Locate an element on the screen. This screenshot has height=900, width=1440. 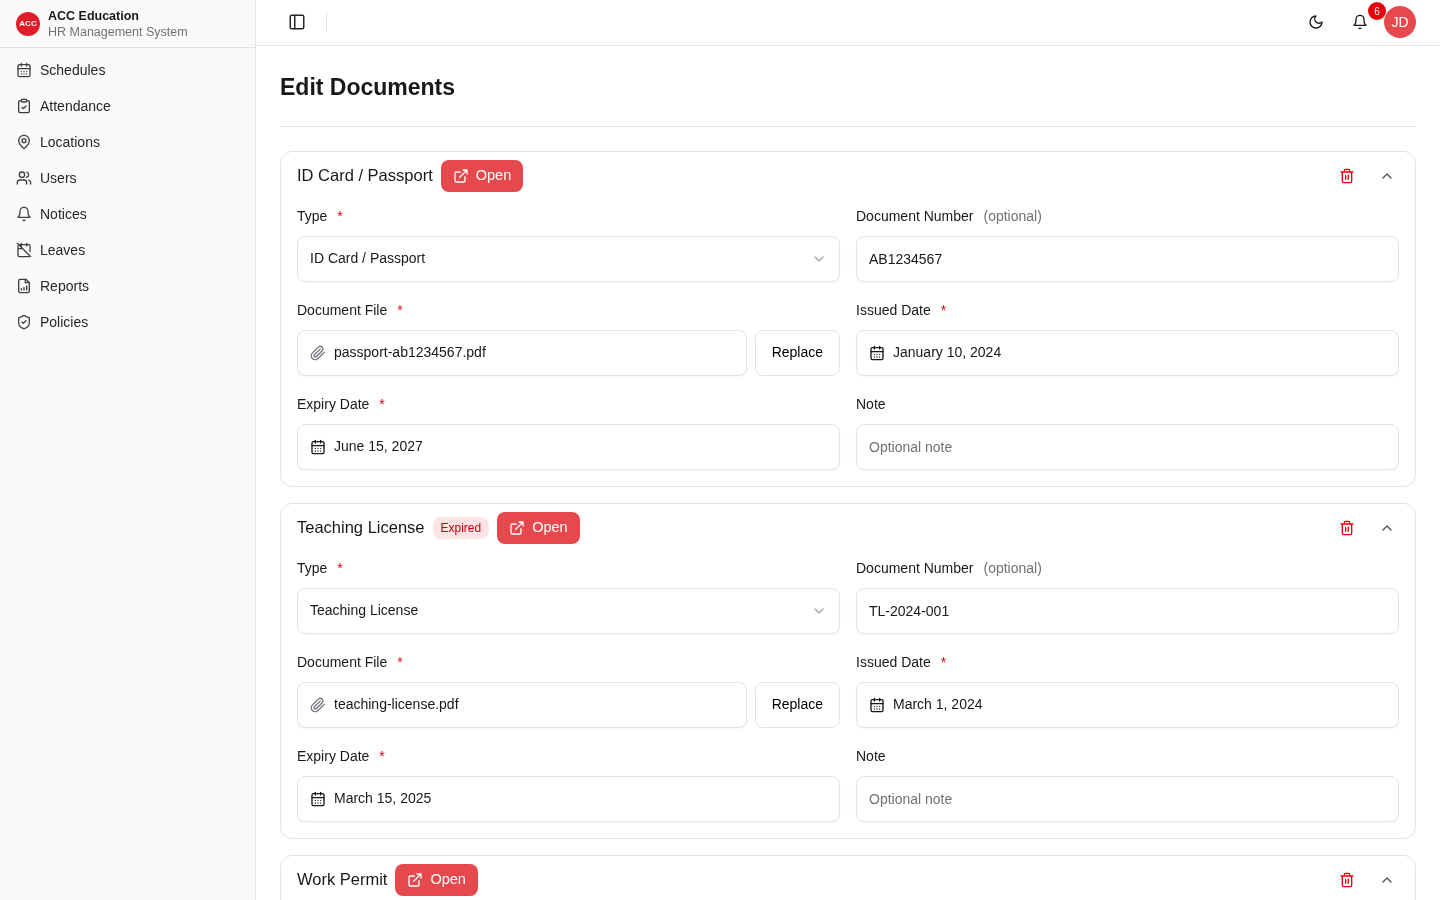
file-field: teaching-license.pdf is located at coordinates (522, 704).